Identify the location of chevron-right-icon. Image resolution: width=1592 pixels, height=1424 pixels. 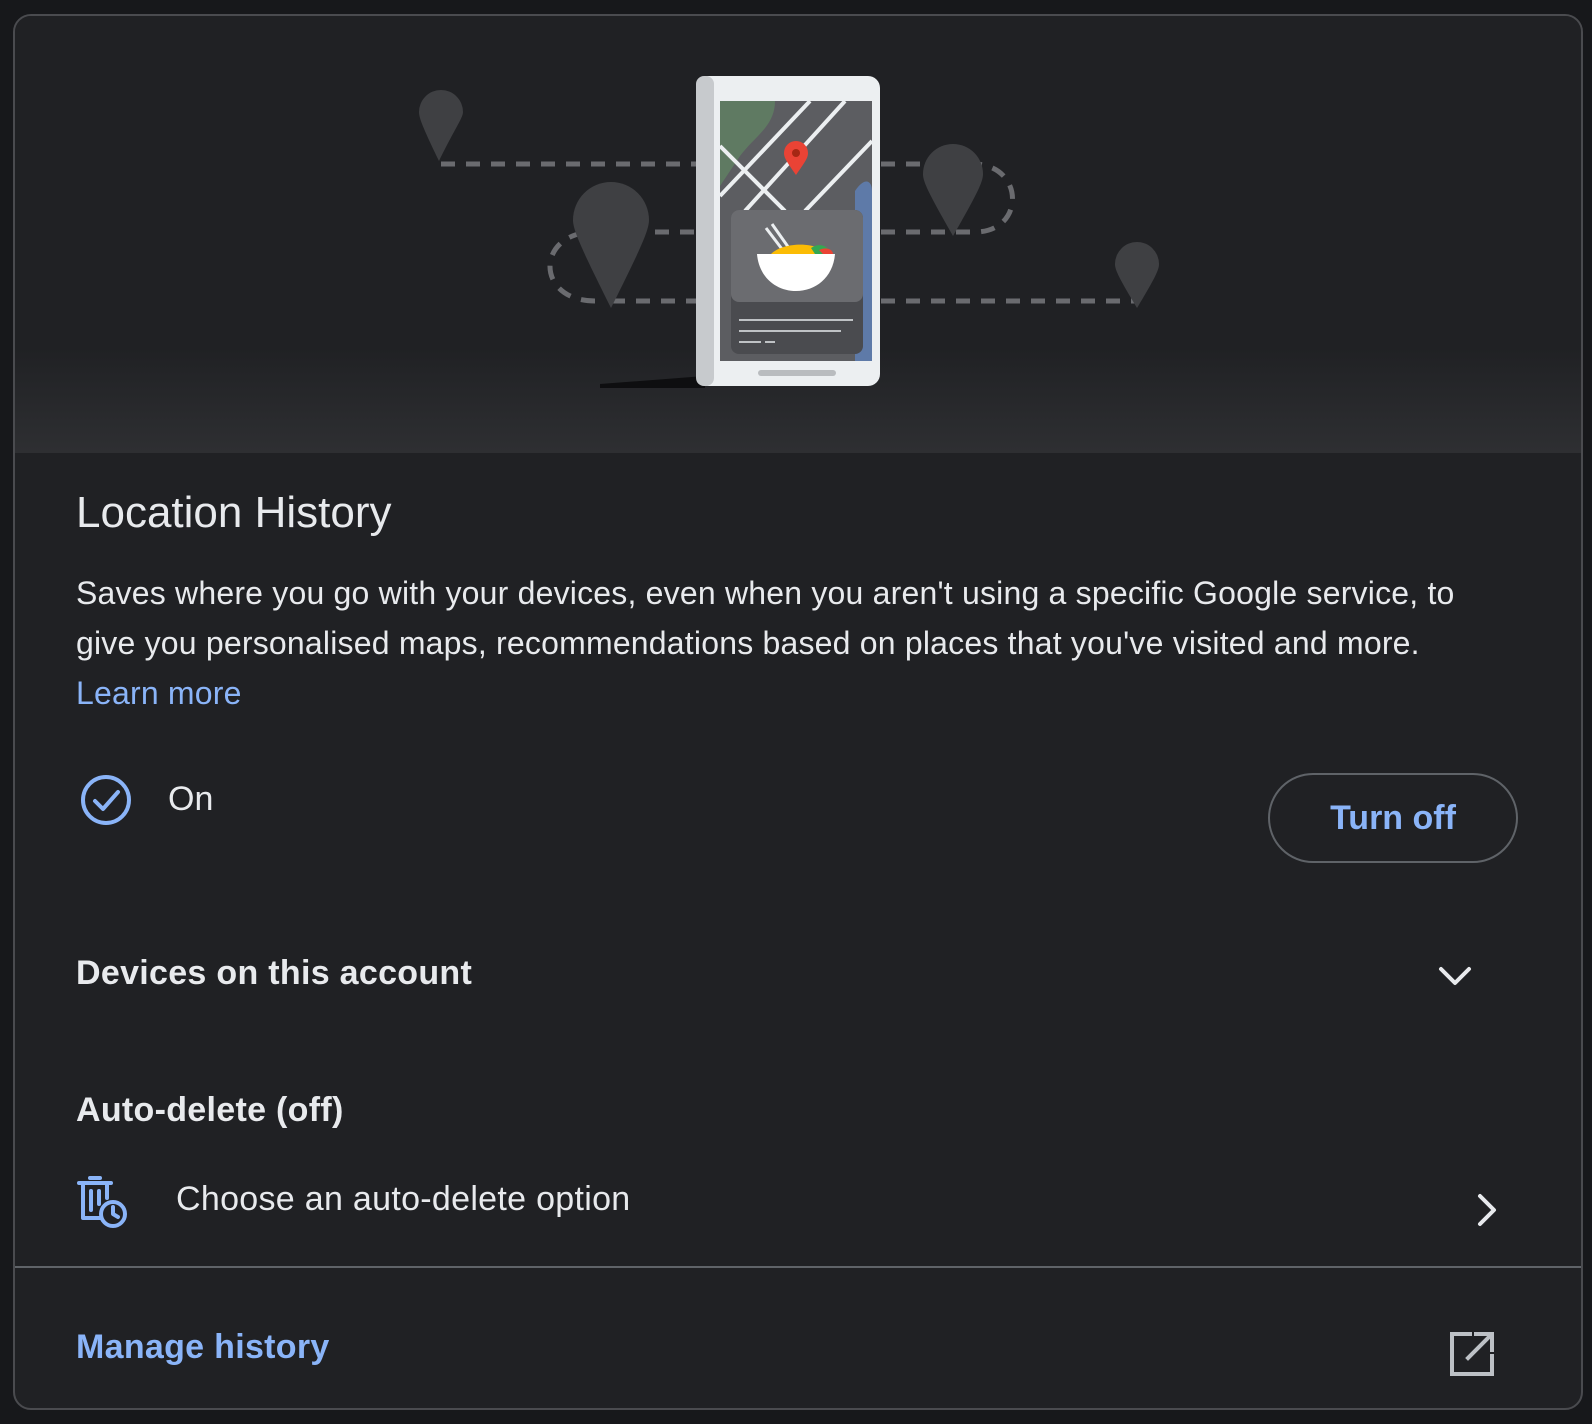
(1487, 1210).